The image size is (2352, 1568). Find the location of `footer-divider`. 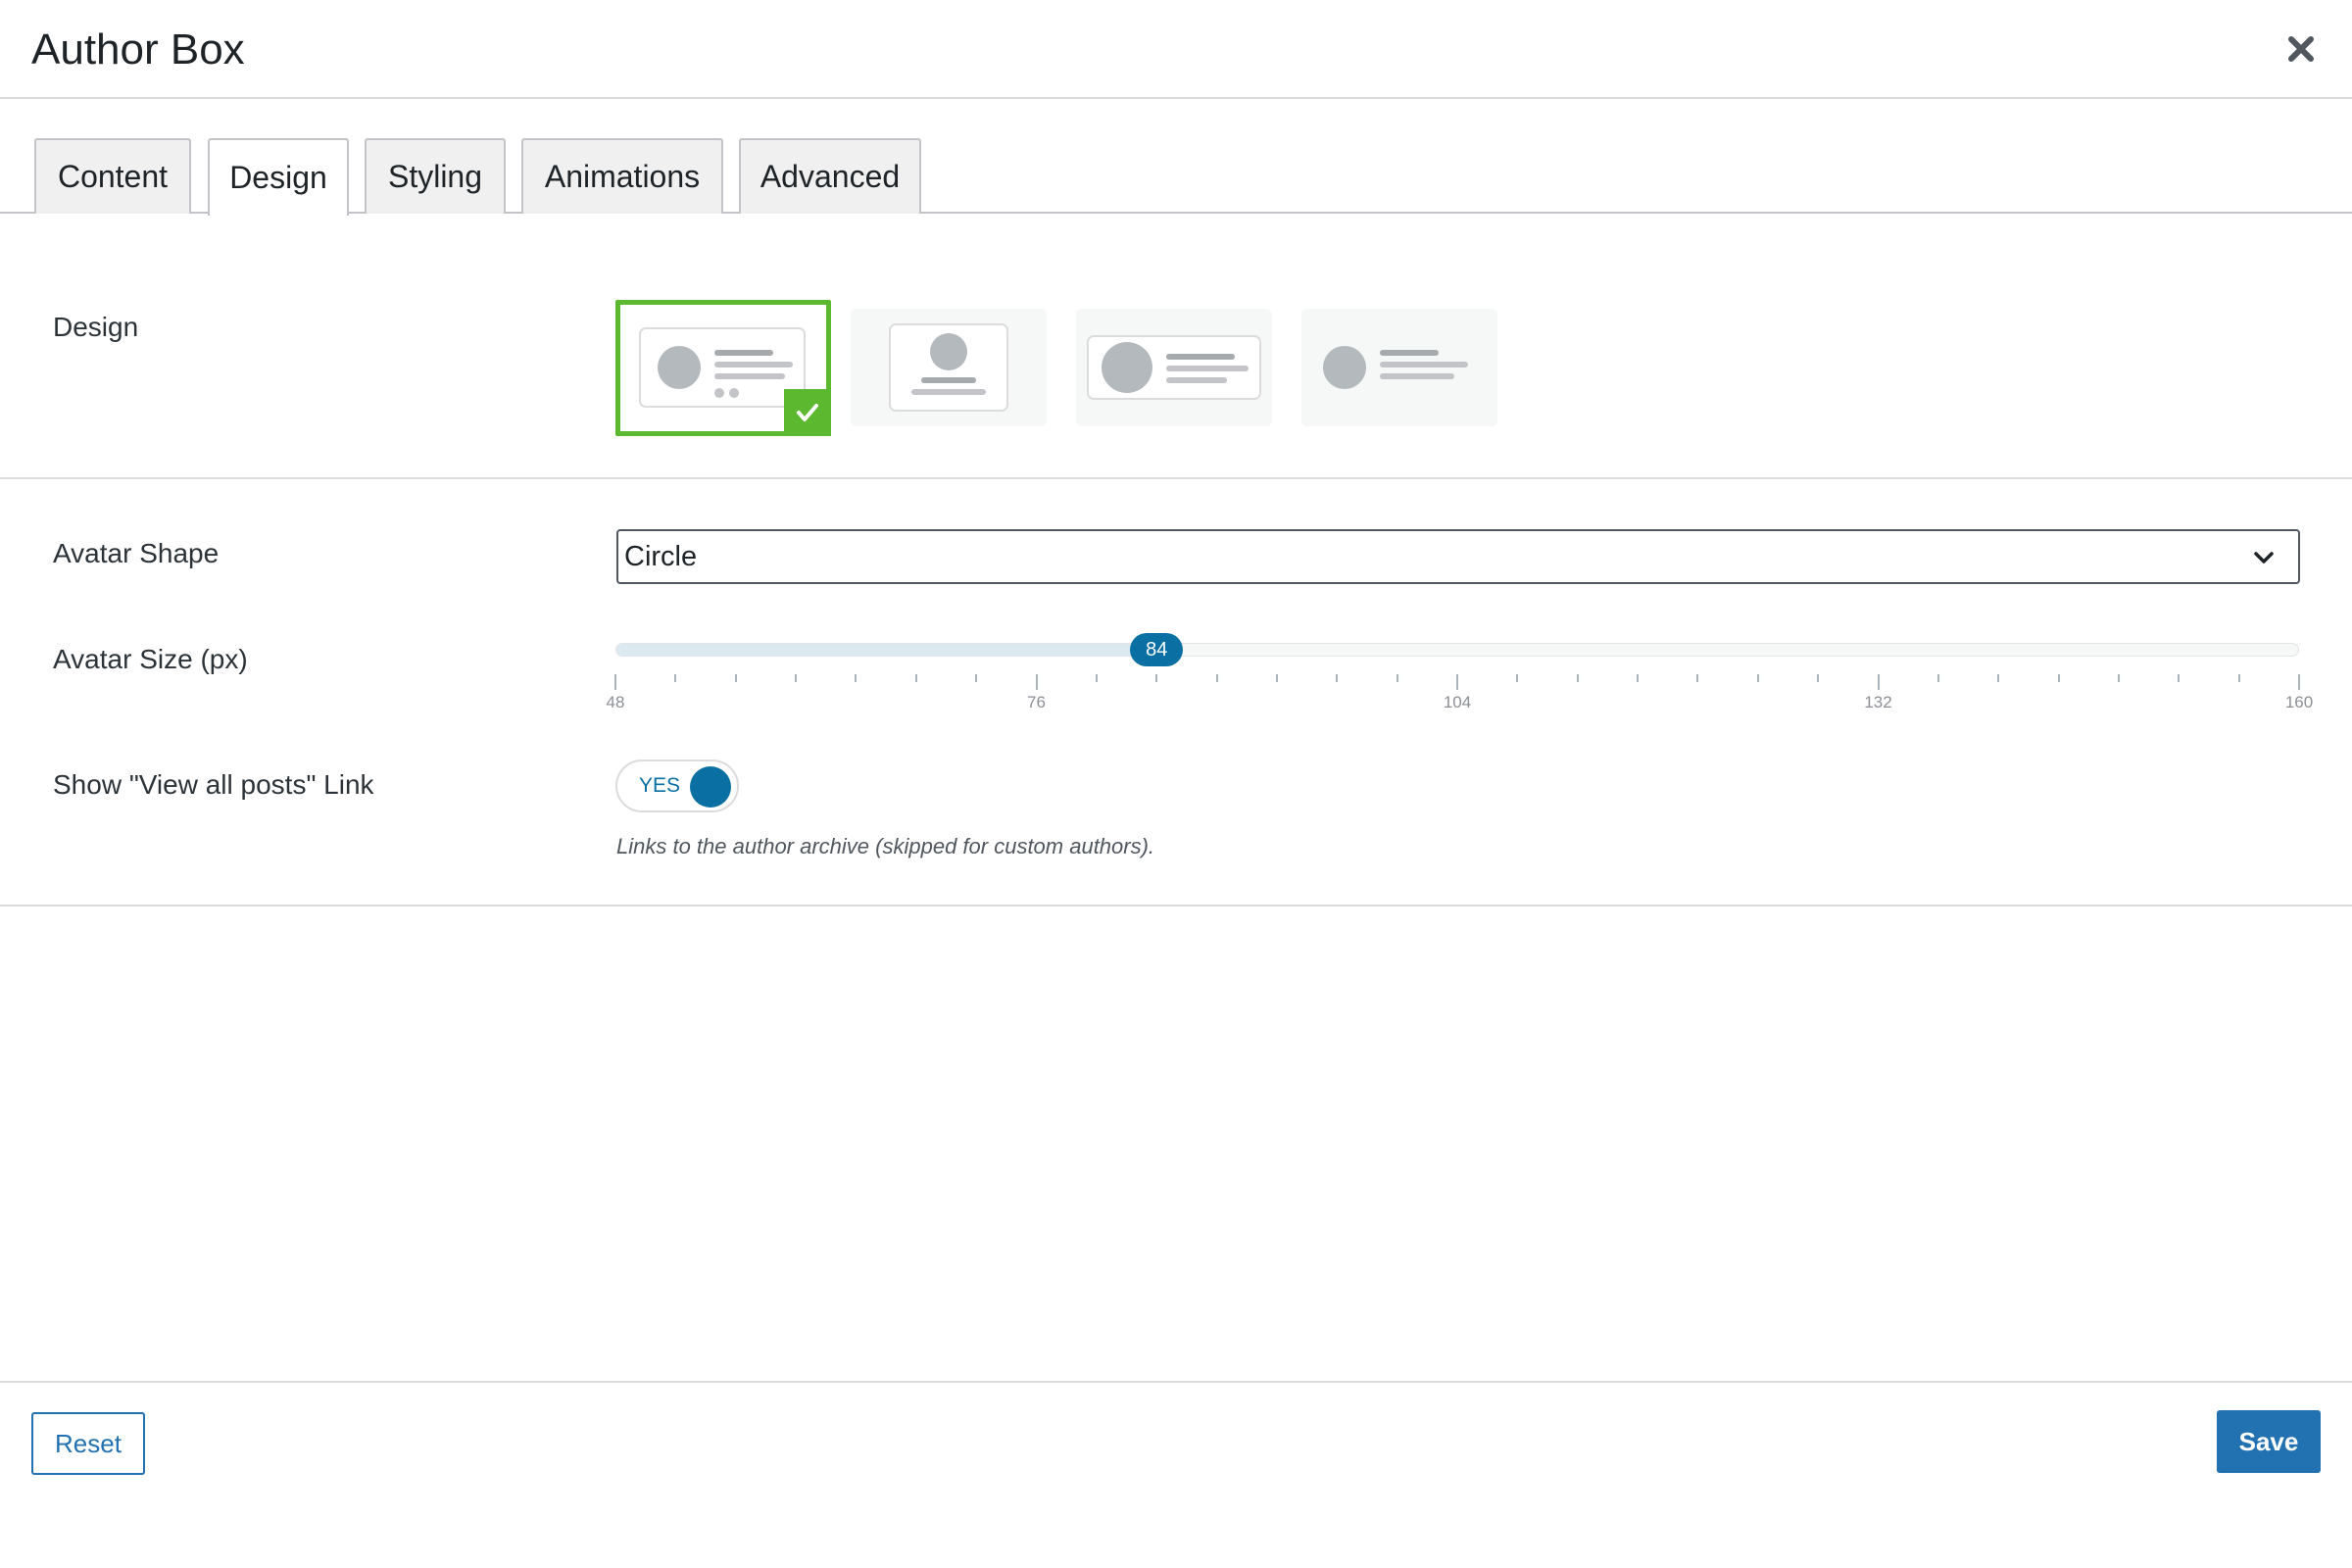

footer-divider is located at coordinates (1176, 1382).